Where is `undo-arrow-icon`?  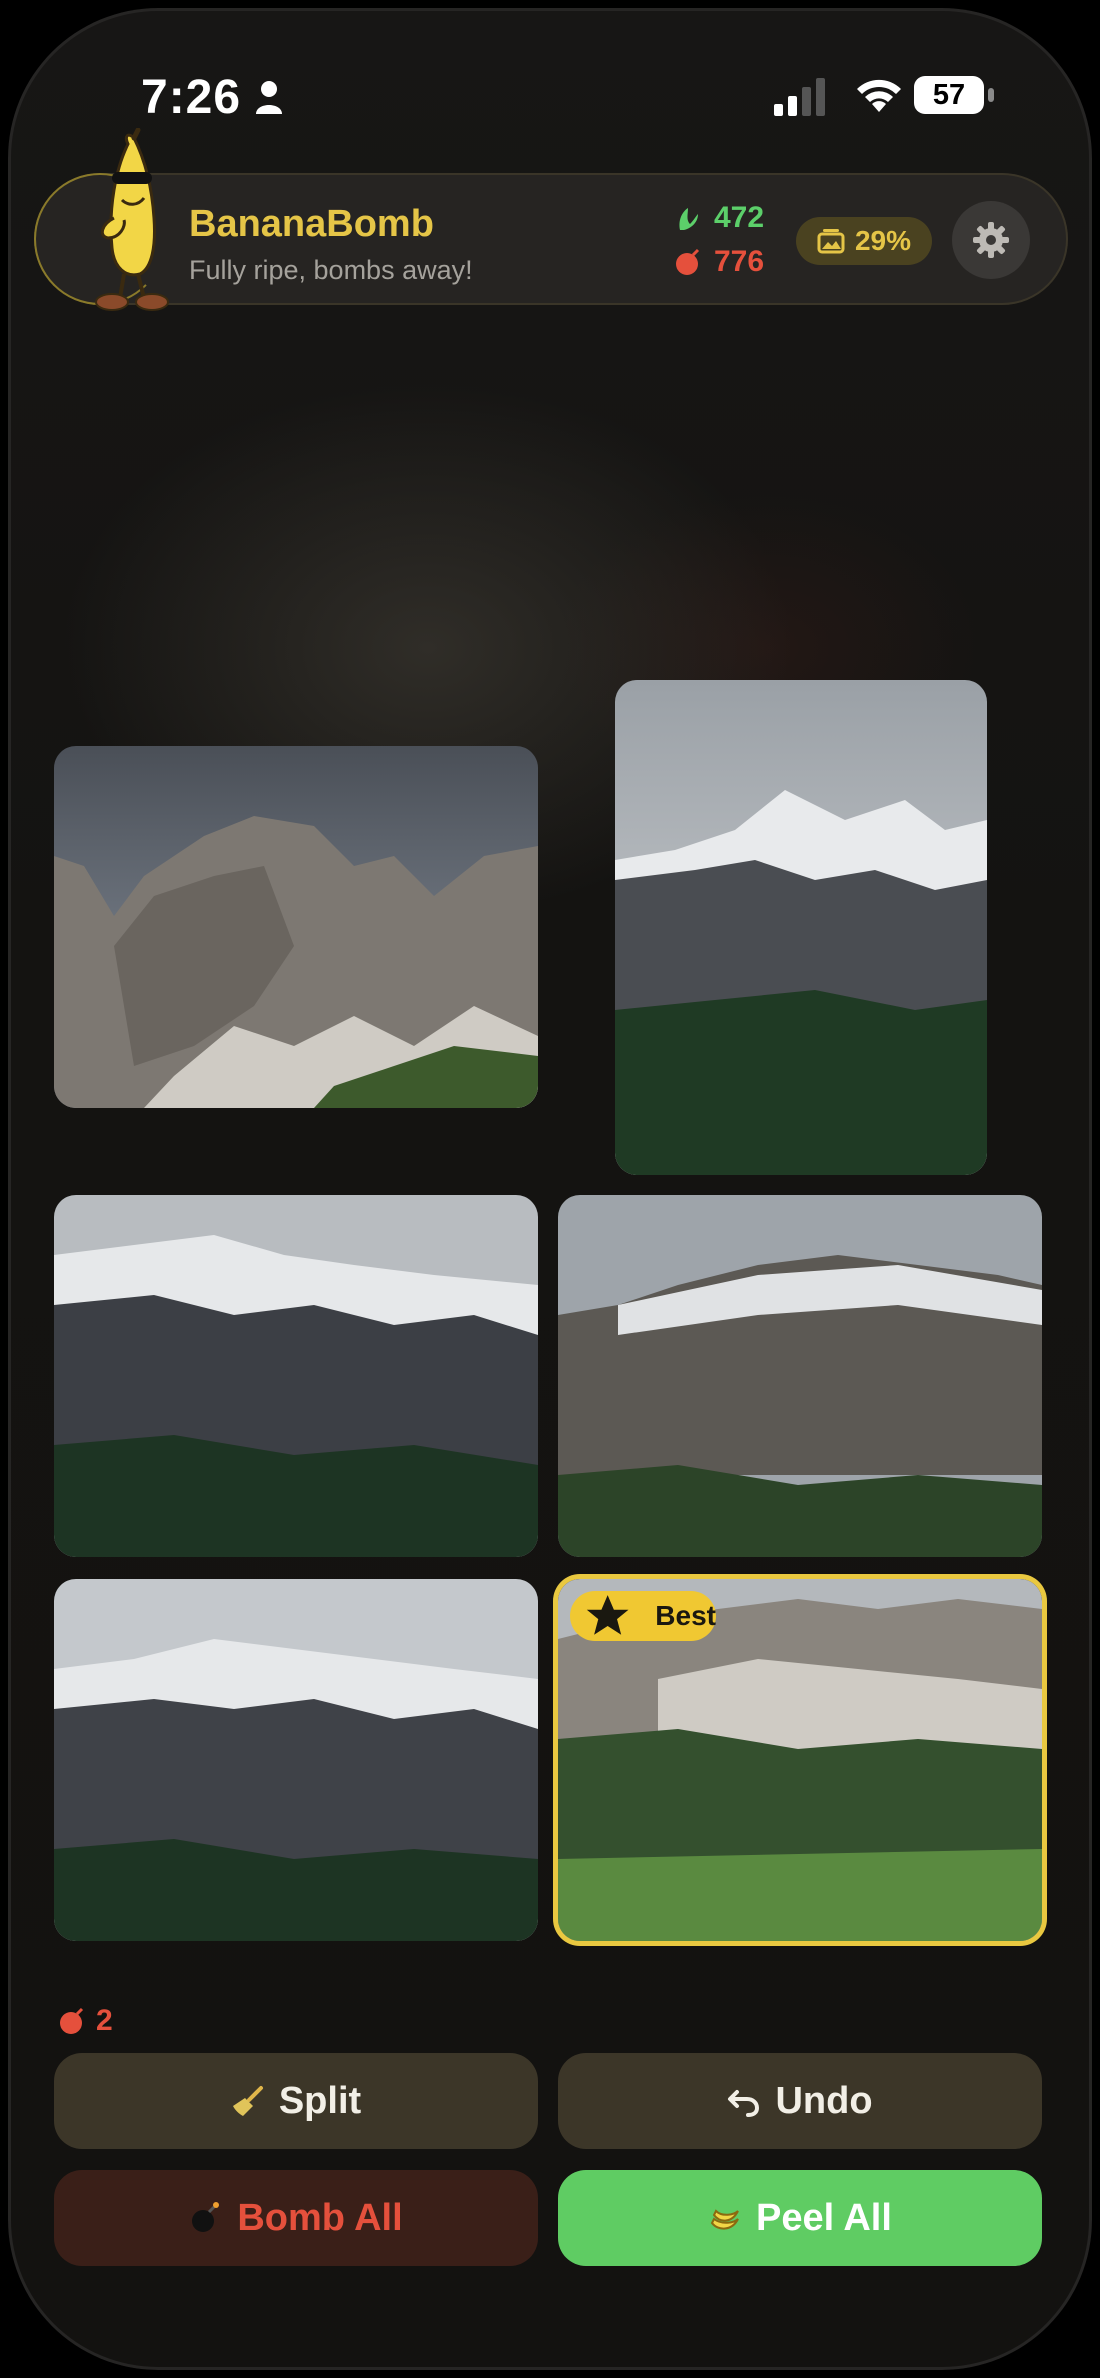 undo-arrow-icon is located at coordinates (744, 2103).